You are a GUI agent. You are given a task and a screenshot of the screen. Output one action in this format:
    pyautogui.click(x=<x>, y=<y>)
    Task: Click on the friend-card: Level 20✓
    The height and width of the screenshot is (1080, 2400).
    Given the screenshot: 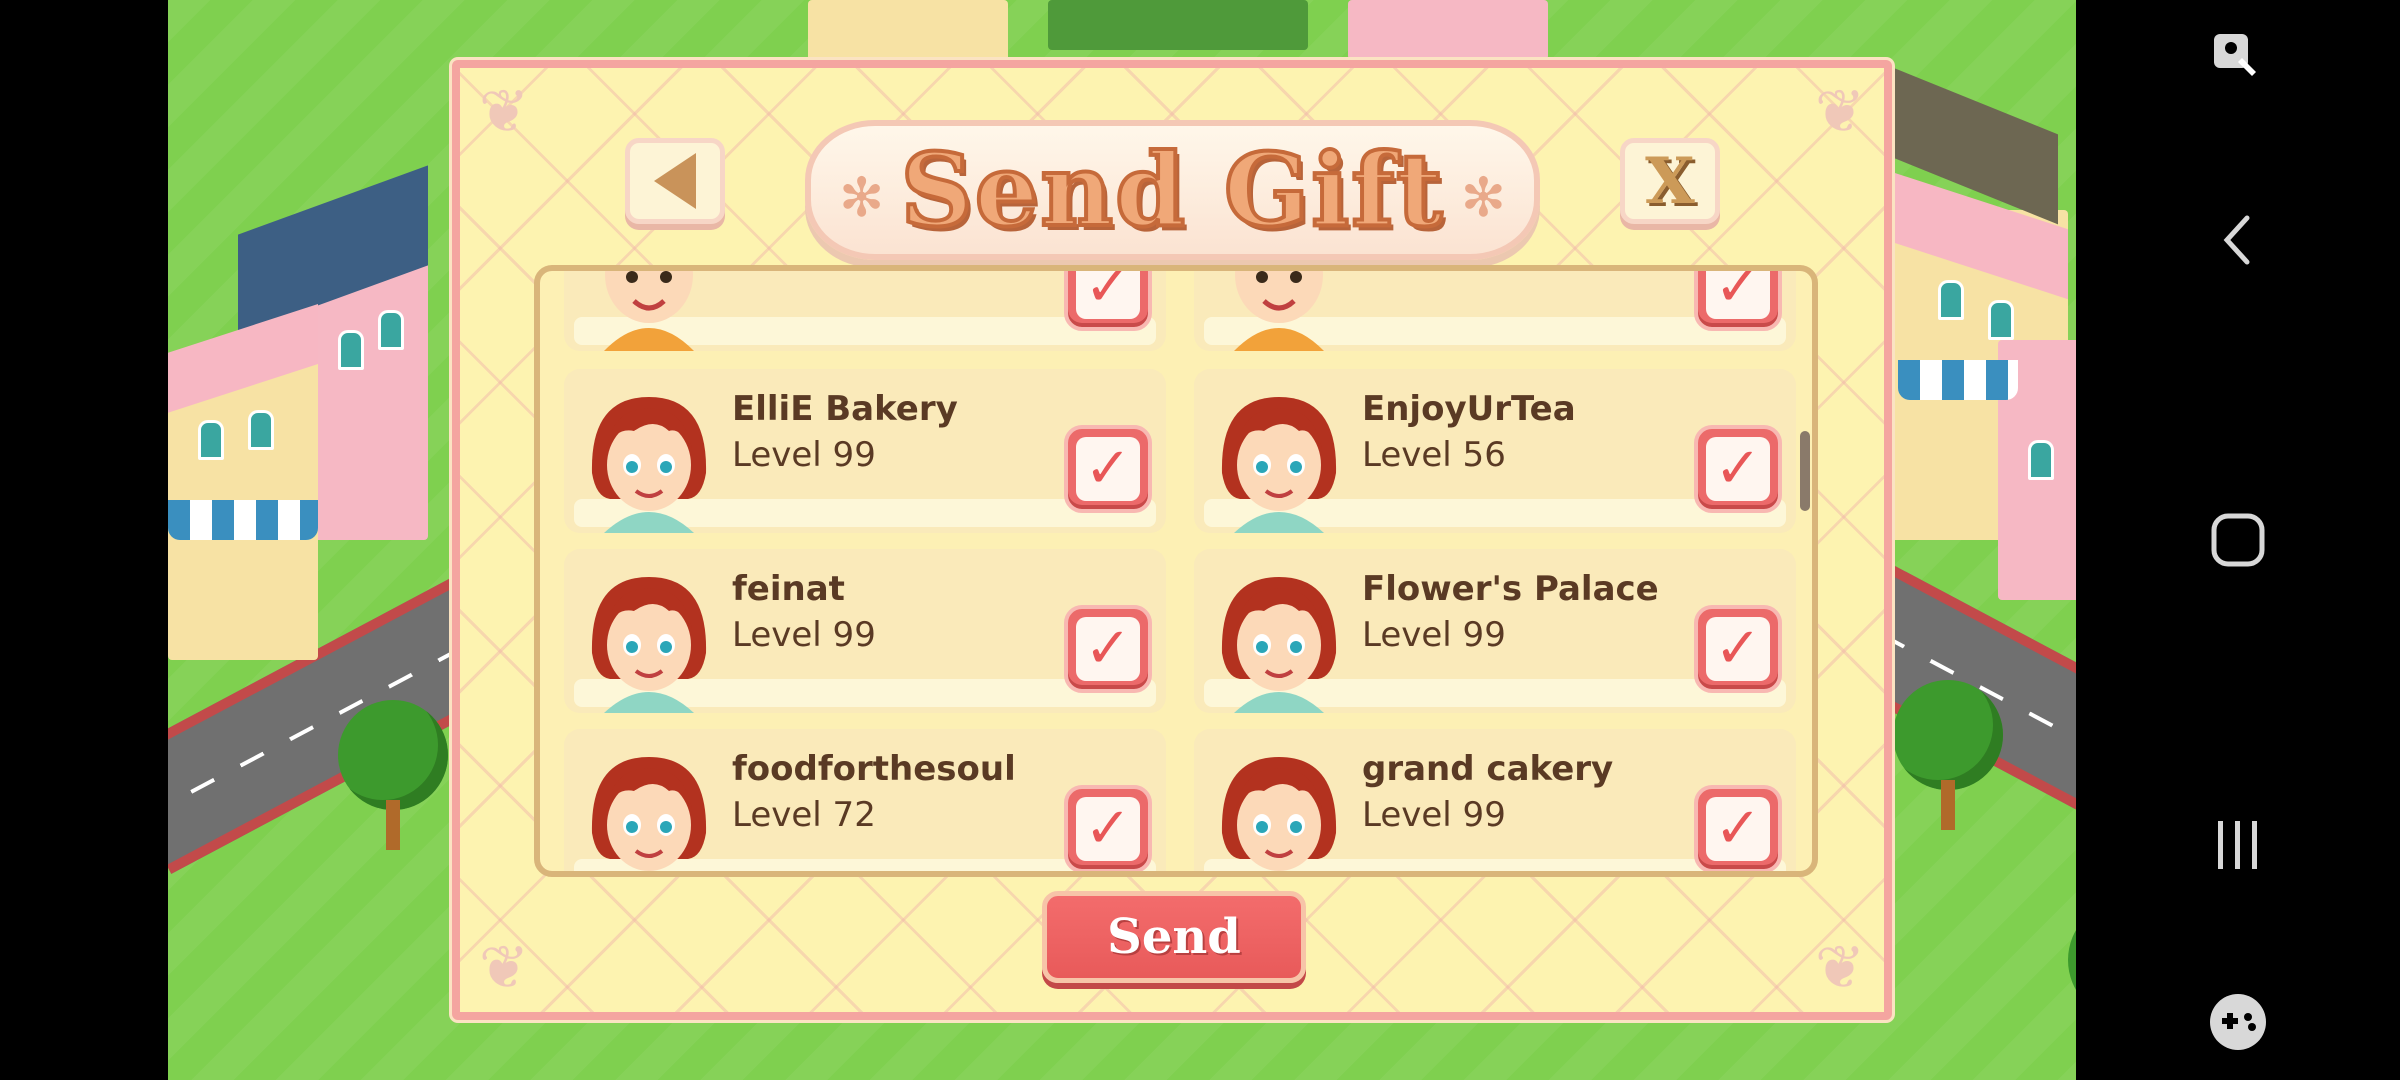 What is the action you would take?
    pyautogui.click(x=865, y=311)
    